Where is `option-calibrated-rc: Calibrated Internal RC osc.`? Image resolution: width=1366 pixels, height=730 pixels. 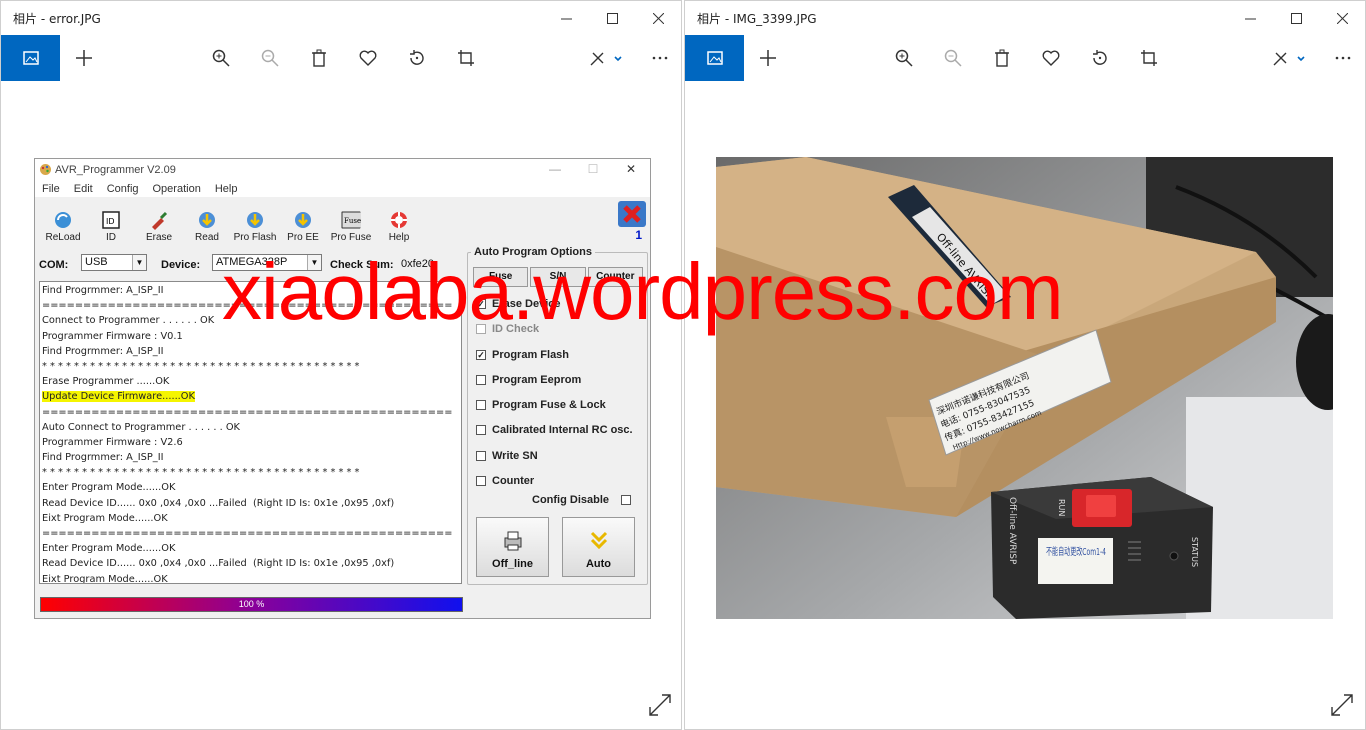
option-calibrated-rc: Calibrated Internal RC osc. is located at coordinates (554, 430).